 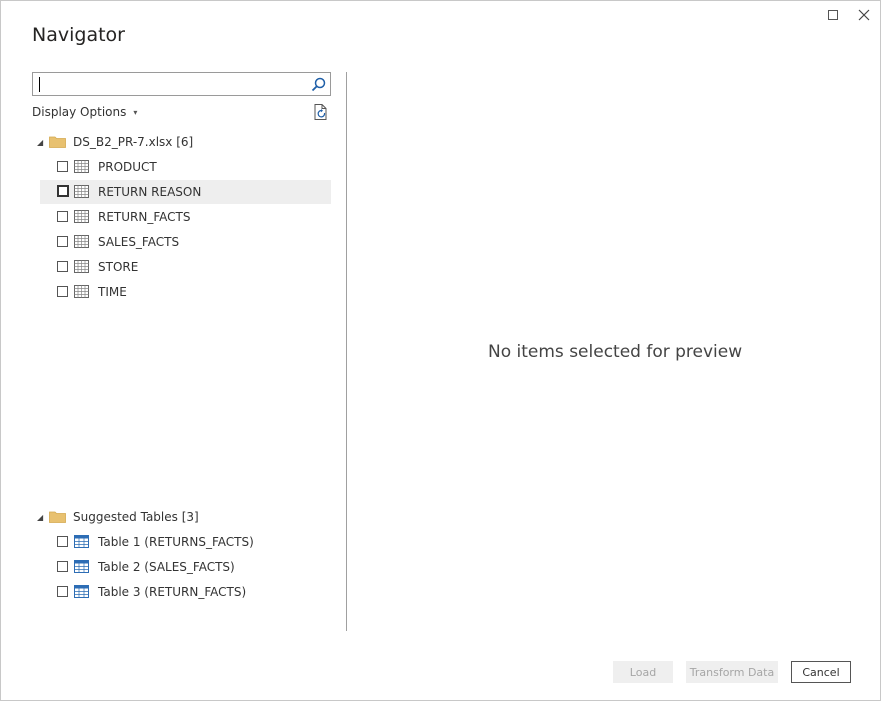 I want to click on display-options-dropdown: Display Options ▾, so click(x=84, y=112).